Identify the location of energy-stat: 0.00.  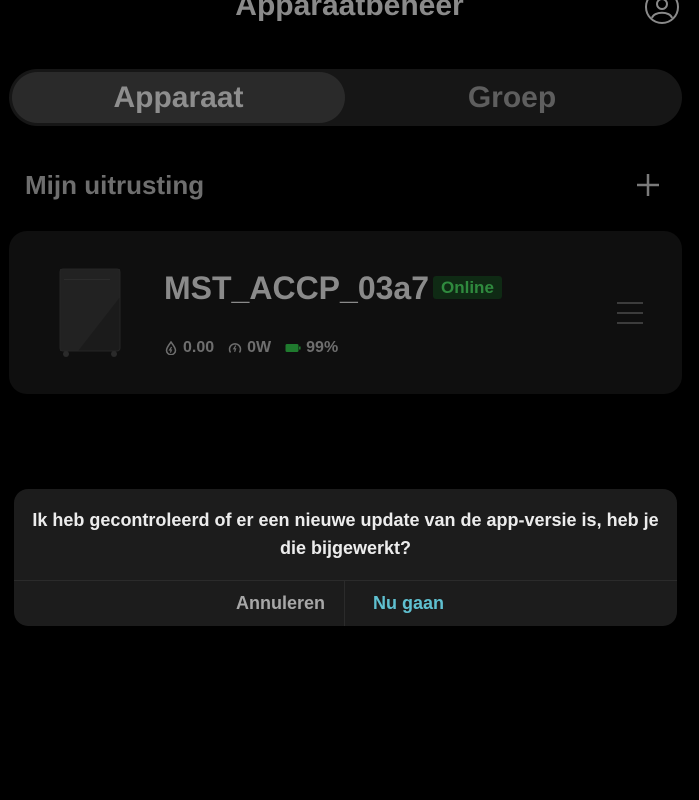
(189, 348).